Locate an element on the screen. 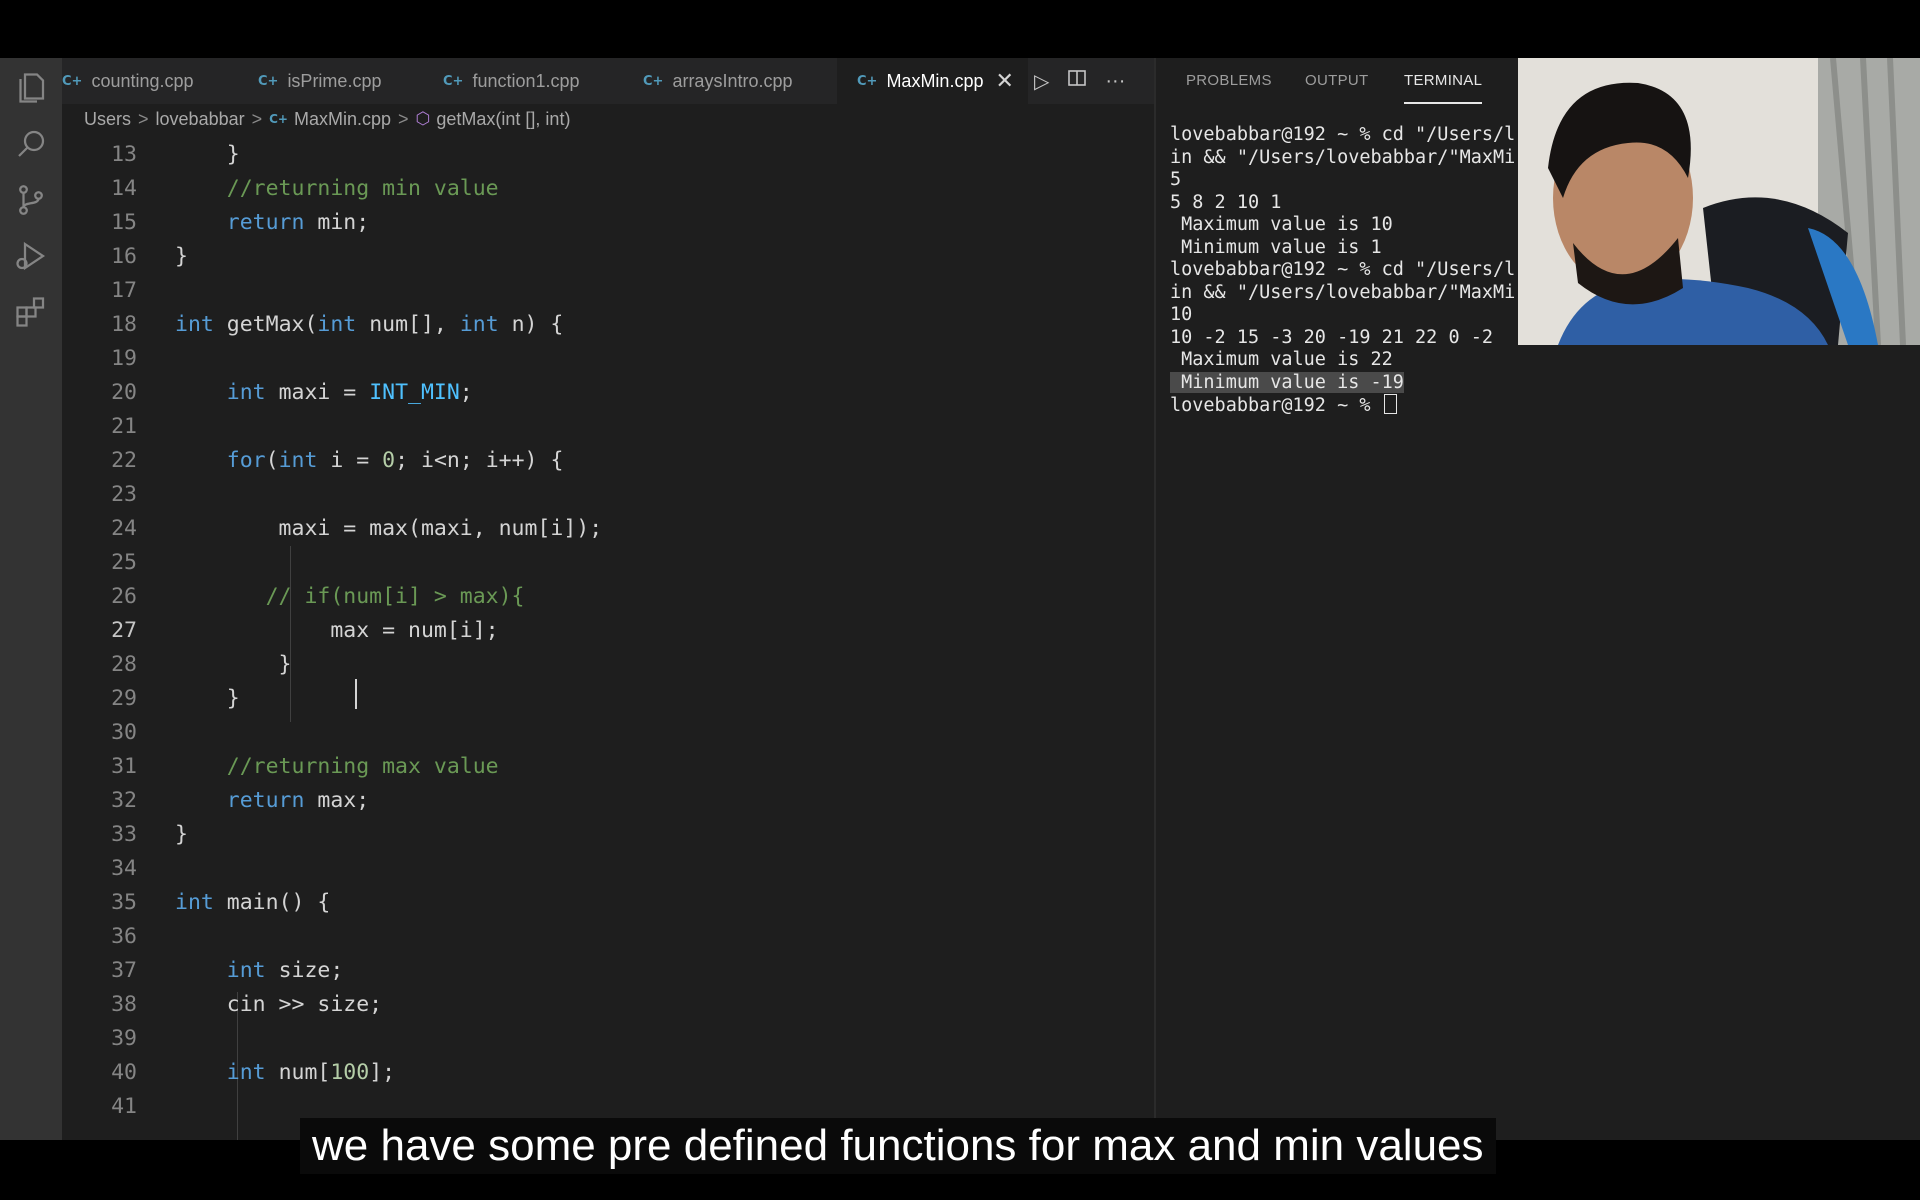 The height and width of the screenshot is (1200, 1920). line-number: 29 is located at coordinates (124, 698).